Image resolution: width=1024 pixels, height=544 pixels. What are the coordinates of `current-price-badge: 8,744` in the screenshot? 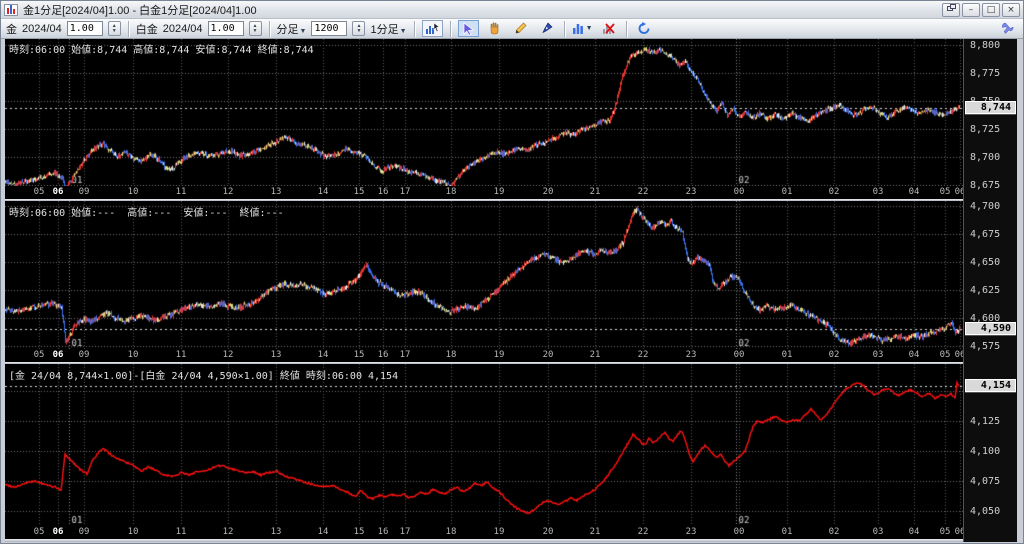 It's located at (990, 107).